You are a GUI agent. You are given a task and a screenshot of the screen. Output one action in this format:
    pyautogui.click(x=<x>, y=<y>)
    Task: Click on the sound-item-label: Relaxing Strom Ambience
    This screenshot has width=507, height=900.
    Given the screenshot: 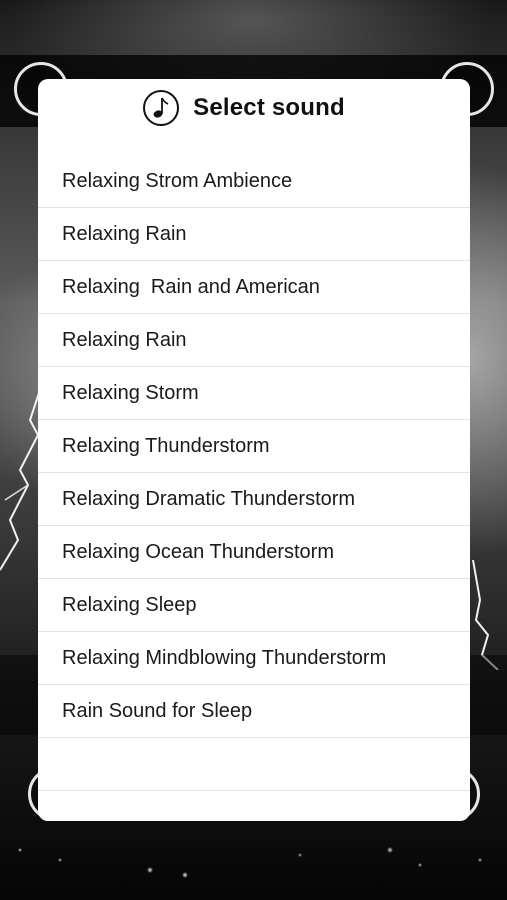 What is the action you would take?
    pyautogui.click(x=177, y=180)
    